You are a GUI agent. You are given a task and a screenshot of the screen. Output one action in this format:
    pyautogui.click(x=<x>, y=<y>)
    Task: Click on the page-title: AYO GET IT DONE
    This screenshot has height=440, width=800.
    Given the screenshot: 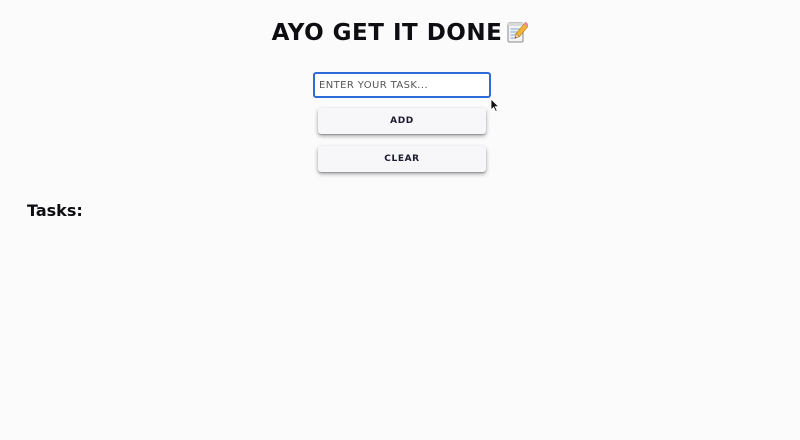 What is the action you would take?
    pyautogui.click(x=400, y=33)
    